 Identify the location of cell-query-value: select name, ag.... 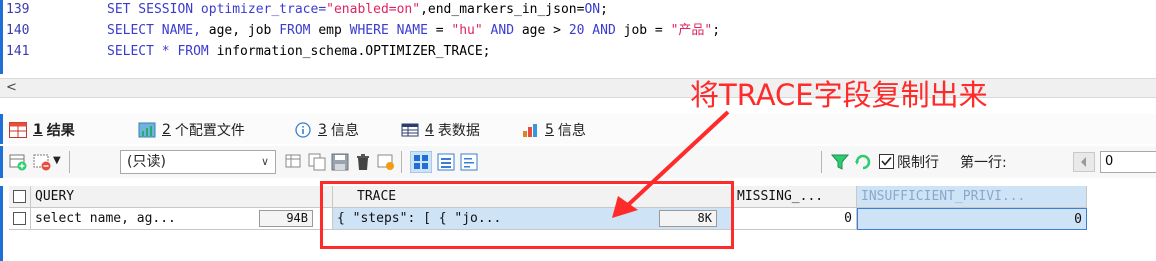
(105, 218).